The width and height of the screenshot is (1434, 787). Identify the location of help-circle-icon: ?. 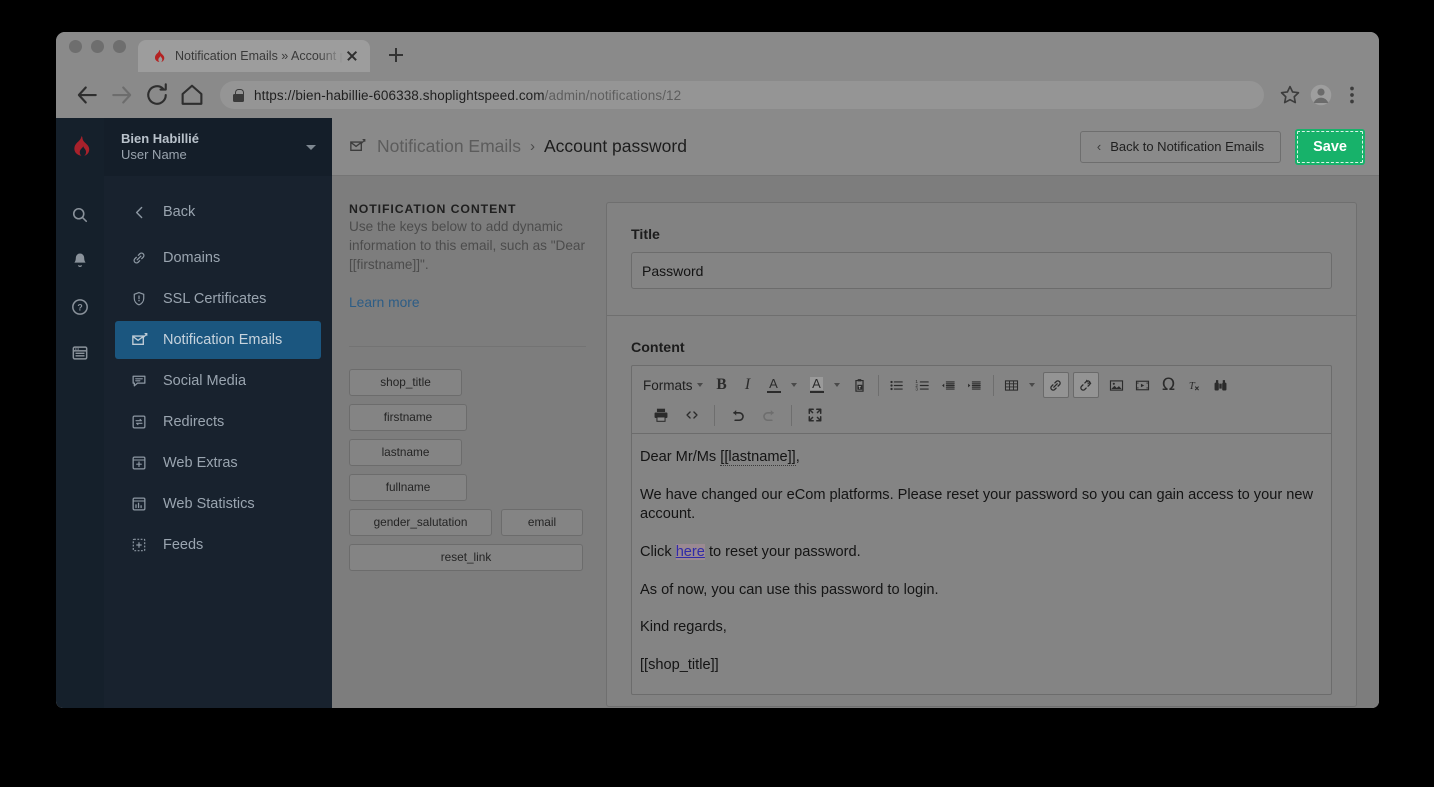
(80, 307).